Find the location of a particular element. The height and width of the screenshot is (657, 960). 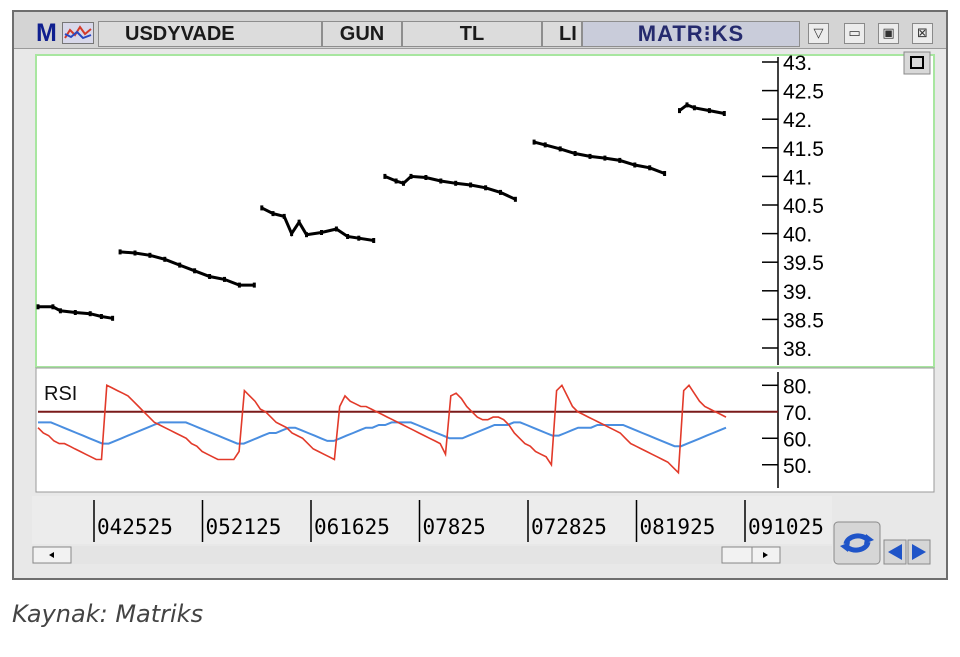

price-tick-label: 40. is located at coordinates (797, 235).